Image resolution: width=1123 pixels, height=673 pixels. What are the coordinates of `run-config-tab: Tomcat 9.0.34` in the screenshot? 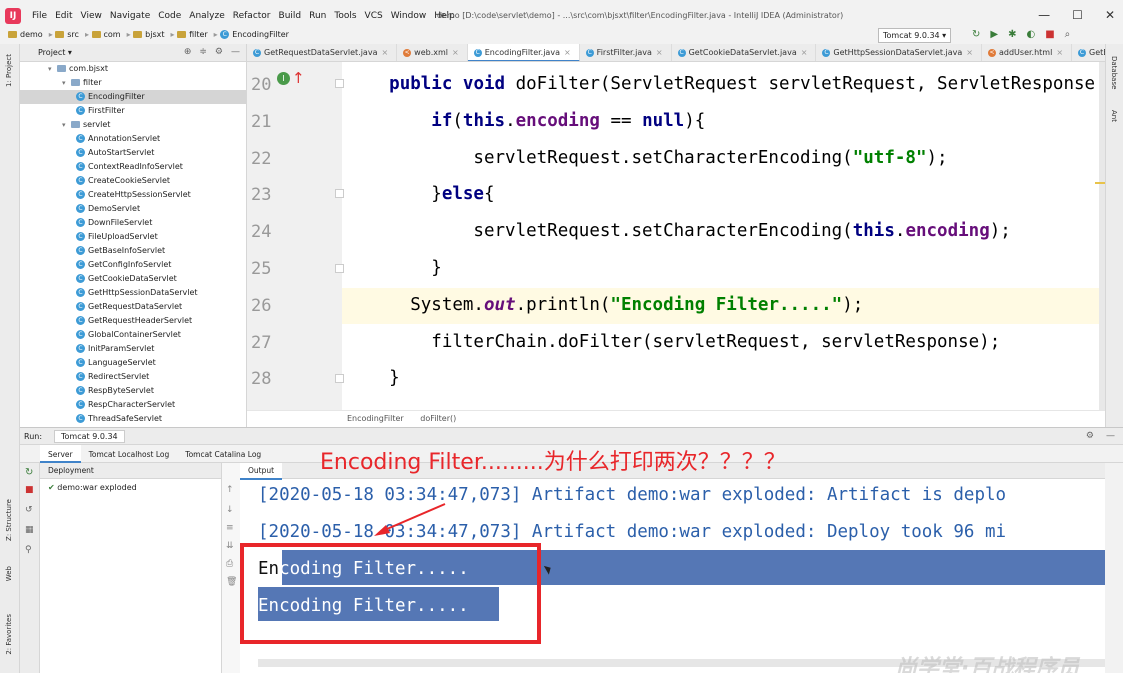 It's located at (89, 436).